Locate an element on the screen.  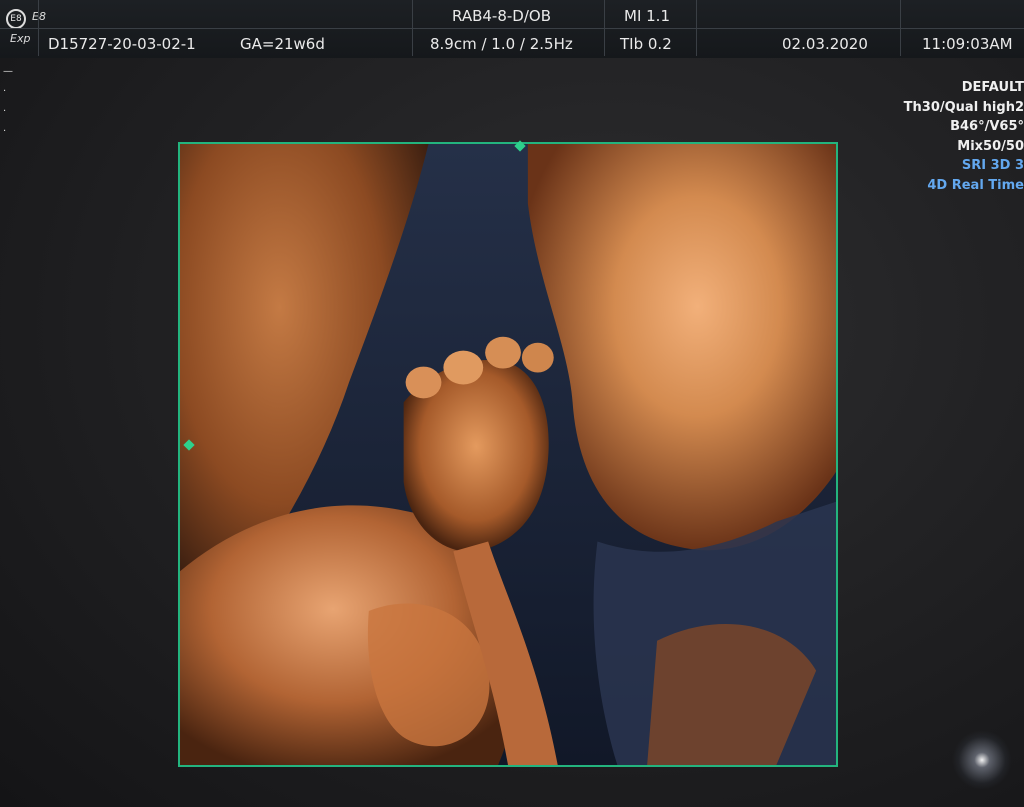
threshold-label: Th30/Qual high2 is located at coordinates (963, 107).